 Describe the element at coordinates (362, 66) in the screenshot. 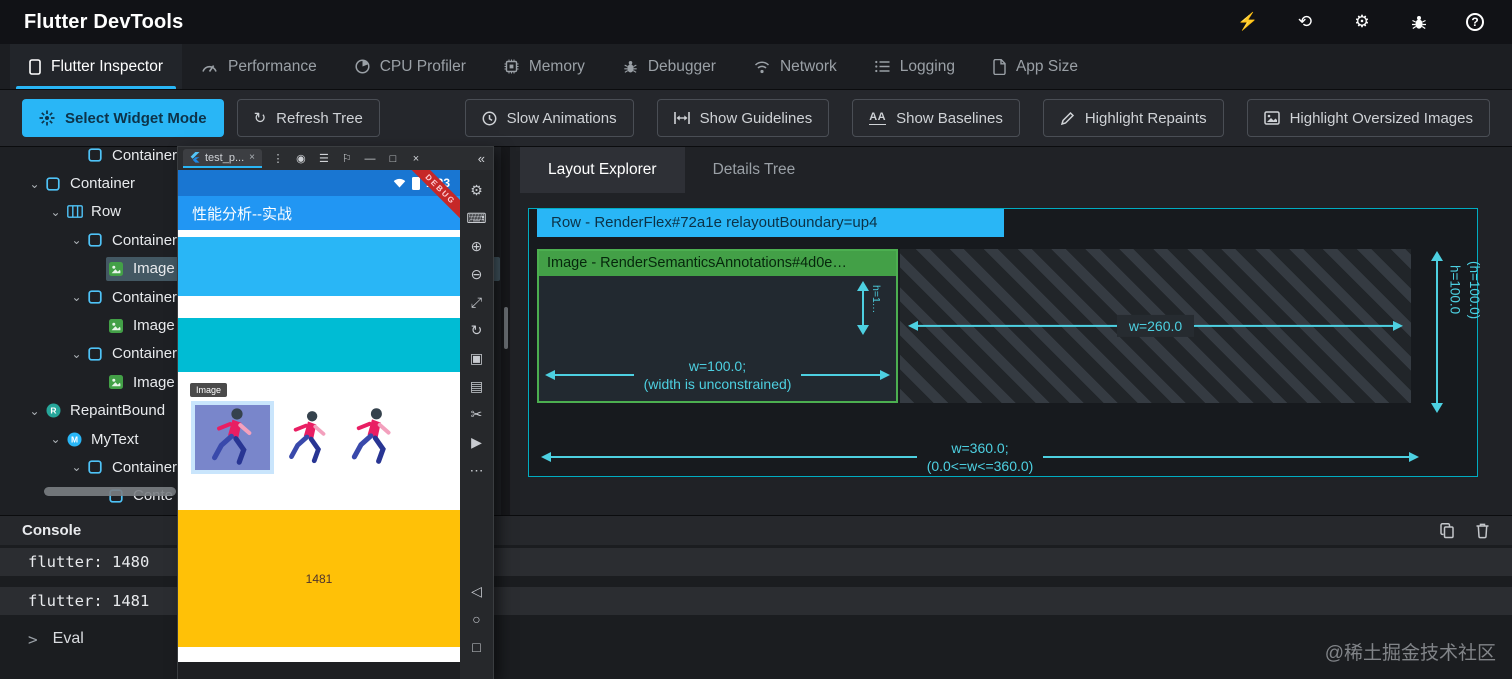

I see `cpu-tab-icon` at that location.